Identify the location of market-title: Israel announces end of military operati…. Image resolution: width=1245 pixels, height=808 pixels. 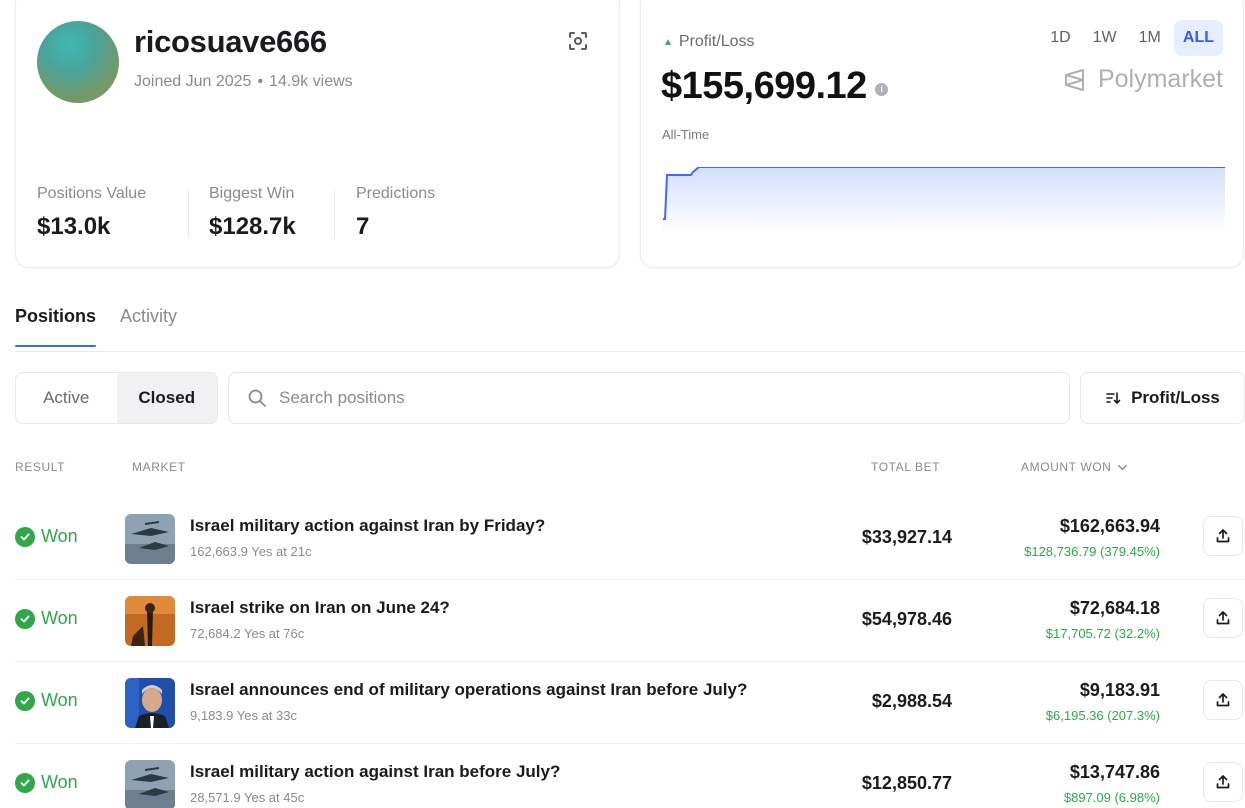
(468, 690).